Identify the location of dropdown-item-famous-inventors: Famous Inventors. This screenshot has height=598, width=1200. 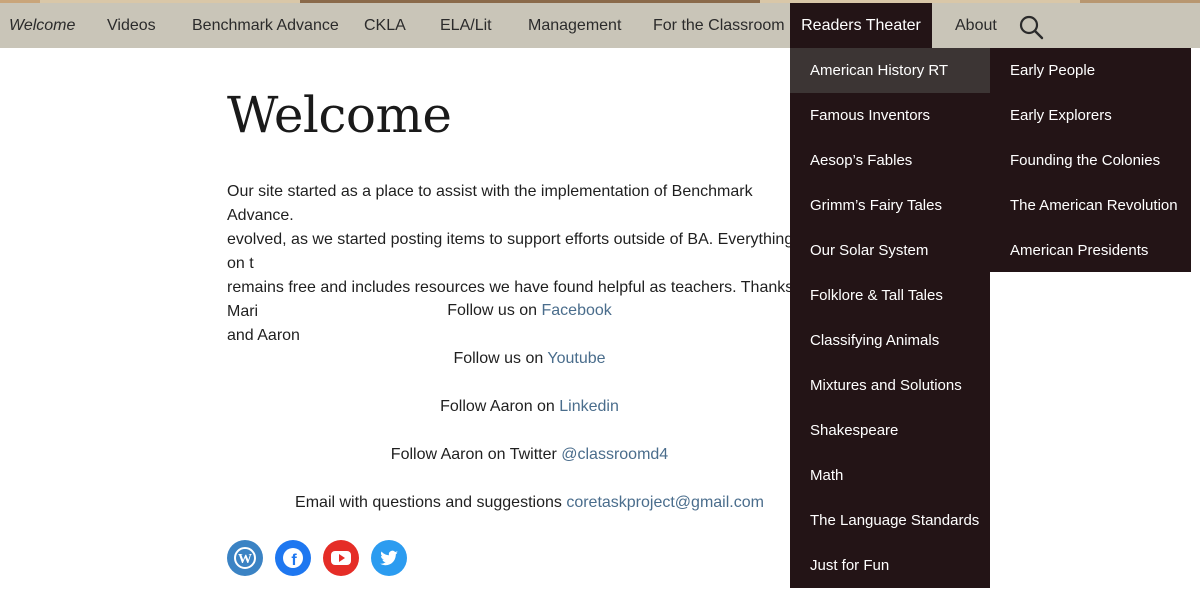
(890, 115).